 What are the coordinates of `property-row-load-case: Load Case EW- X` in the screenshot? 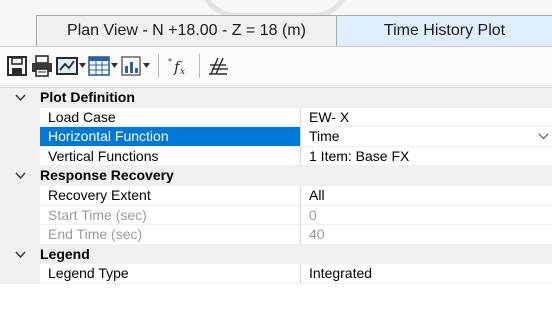 It's located at (276, 117).